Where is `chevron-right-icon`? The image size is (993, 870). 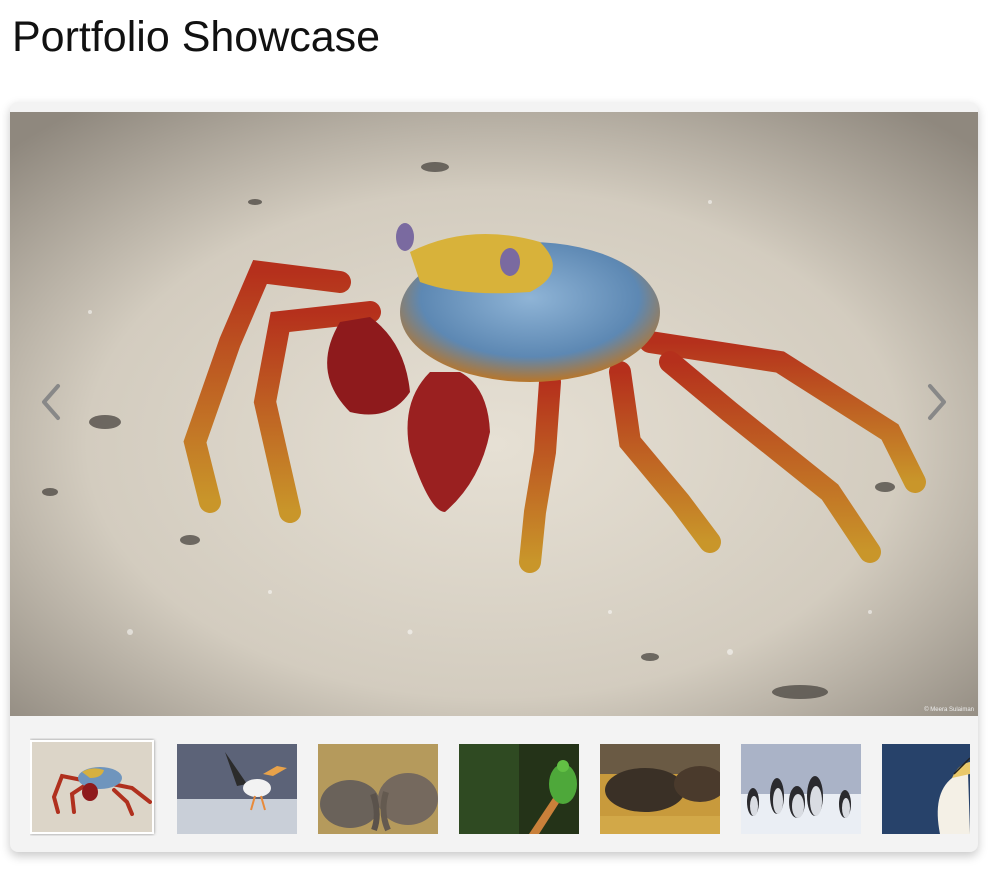
chevron-right-icon is located at coordinates (937, 402).